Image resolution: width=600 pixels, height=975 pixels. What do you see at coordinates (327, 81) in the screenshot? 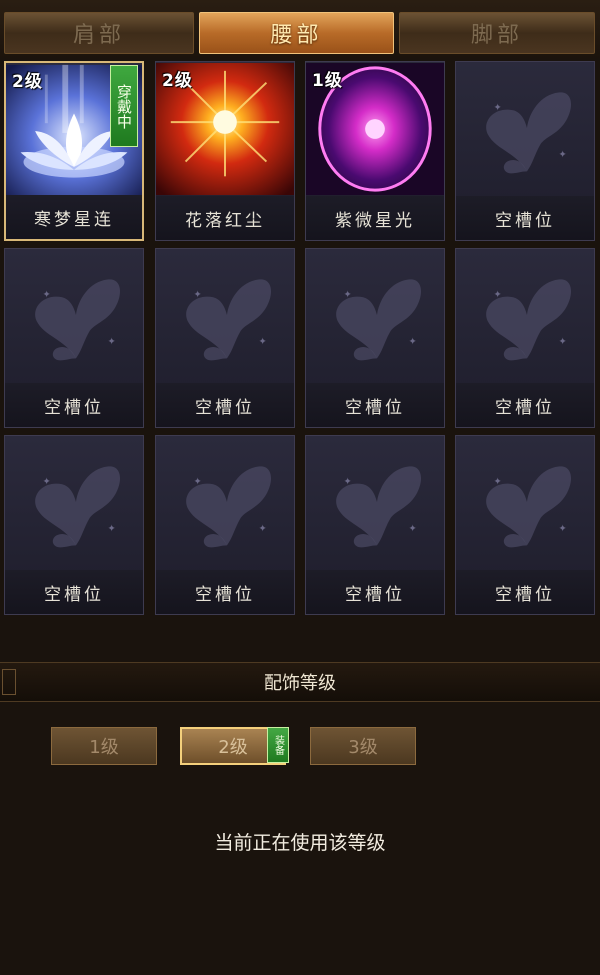
I see `item-level-badge: 1级` at bounding box center [327, 81].